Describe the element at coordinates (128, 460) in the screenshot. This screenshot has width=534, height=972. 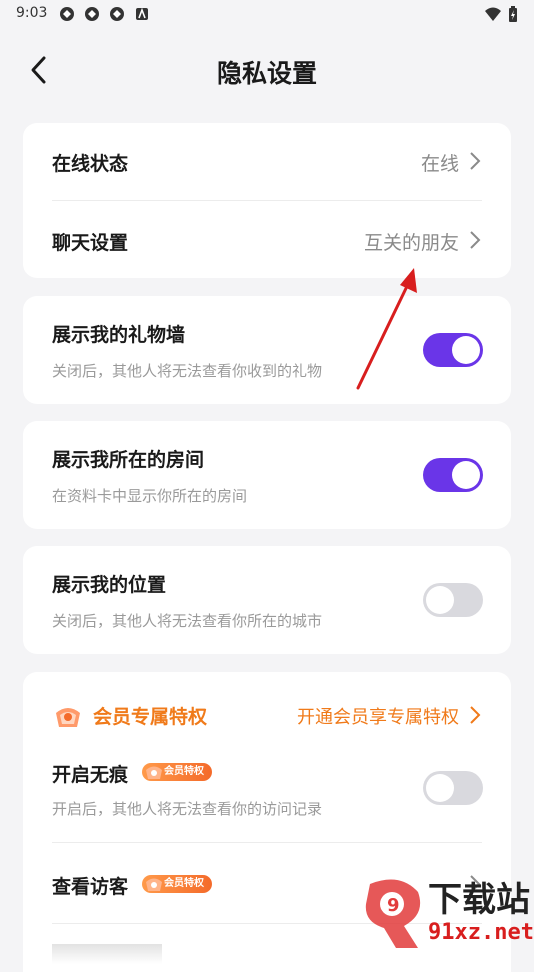
I see `room-label: 展示我所在的房间` at that location.